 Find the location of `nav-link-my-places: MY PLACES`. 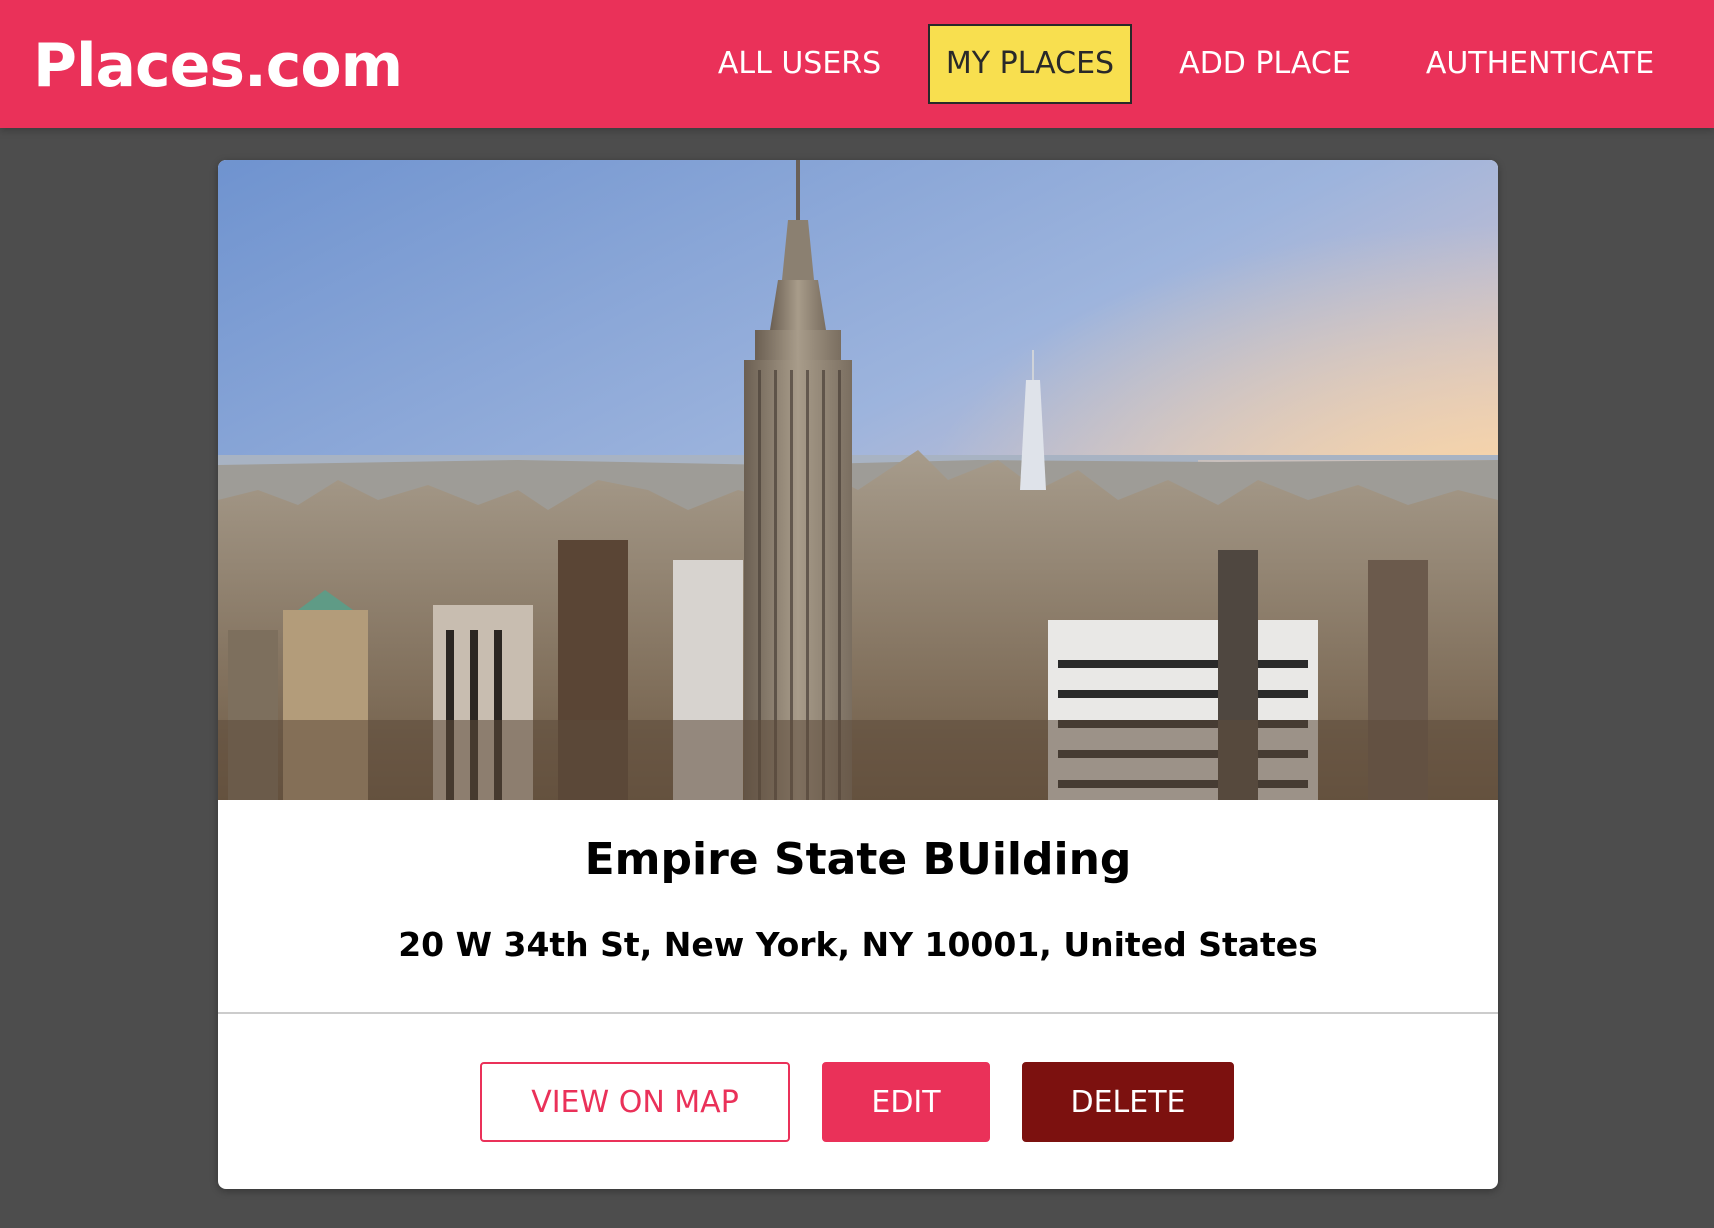

nav-link-my-places: MY PLACES is located at coordinates (1030, 64).